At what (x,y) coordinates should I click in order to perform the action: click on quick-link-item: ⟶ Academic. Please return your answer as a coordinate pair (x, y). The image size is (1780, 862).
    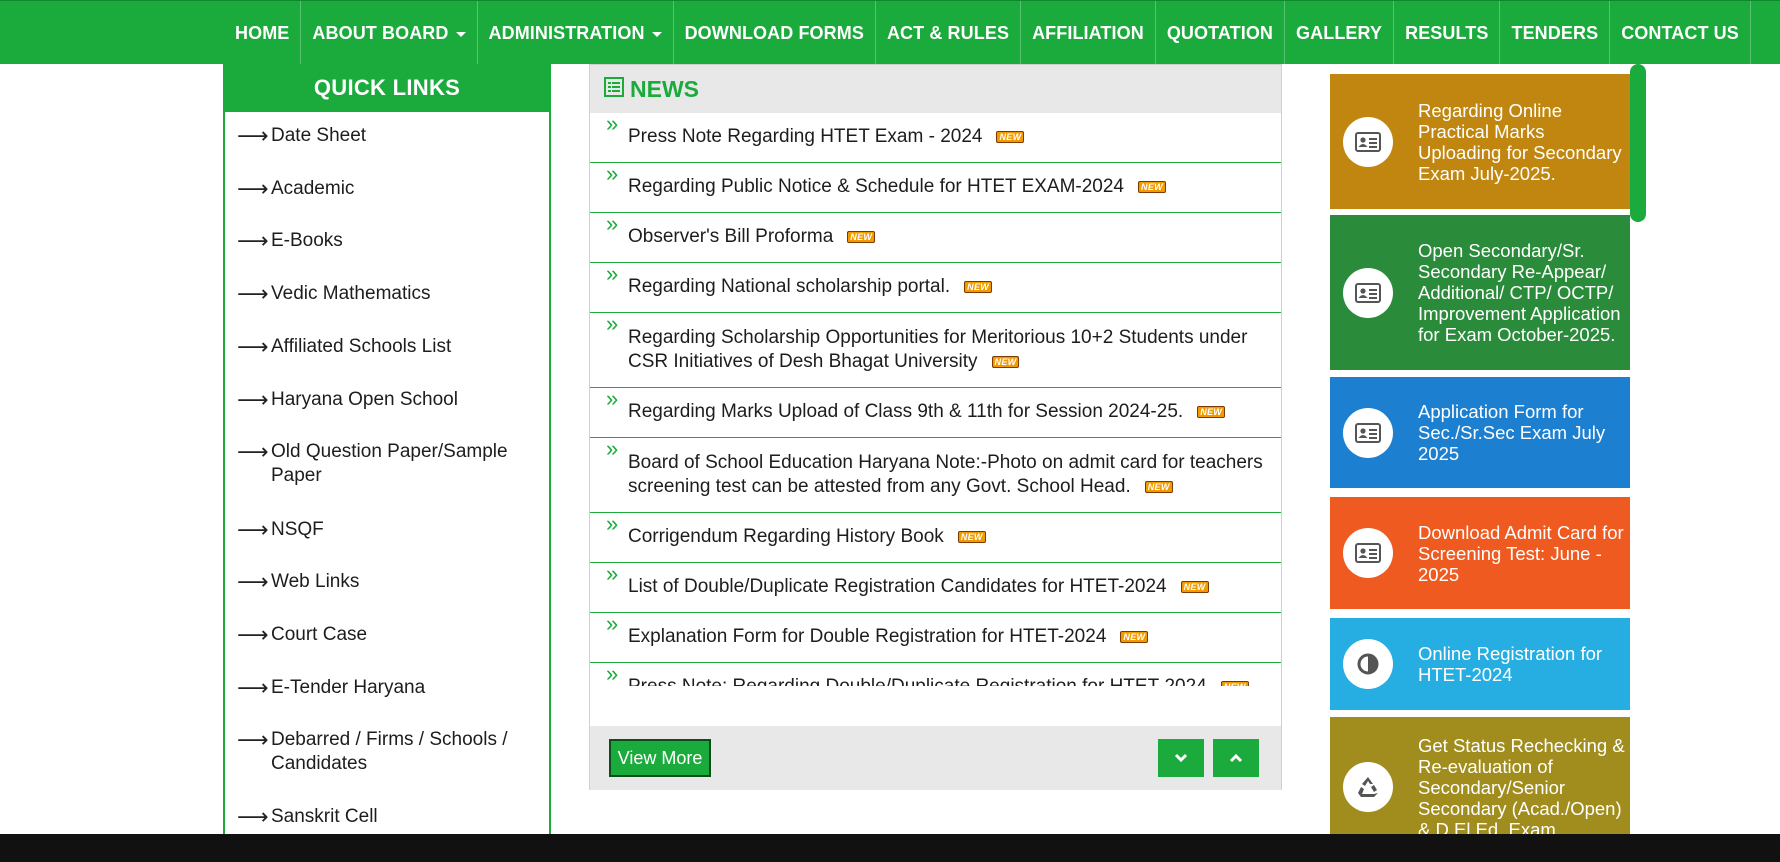
    Looking at the image, I should click on (387, 189).